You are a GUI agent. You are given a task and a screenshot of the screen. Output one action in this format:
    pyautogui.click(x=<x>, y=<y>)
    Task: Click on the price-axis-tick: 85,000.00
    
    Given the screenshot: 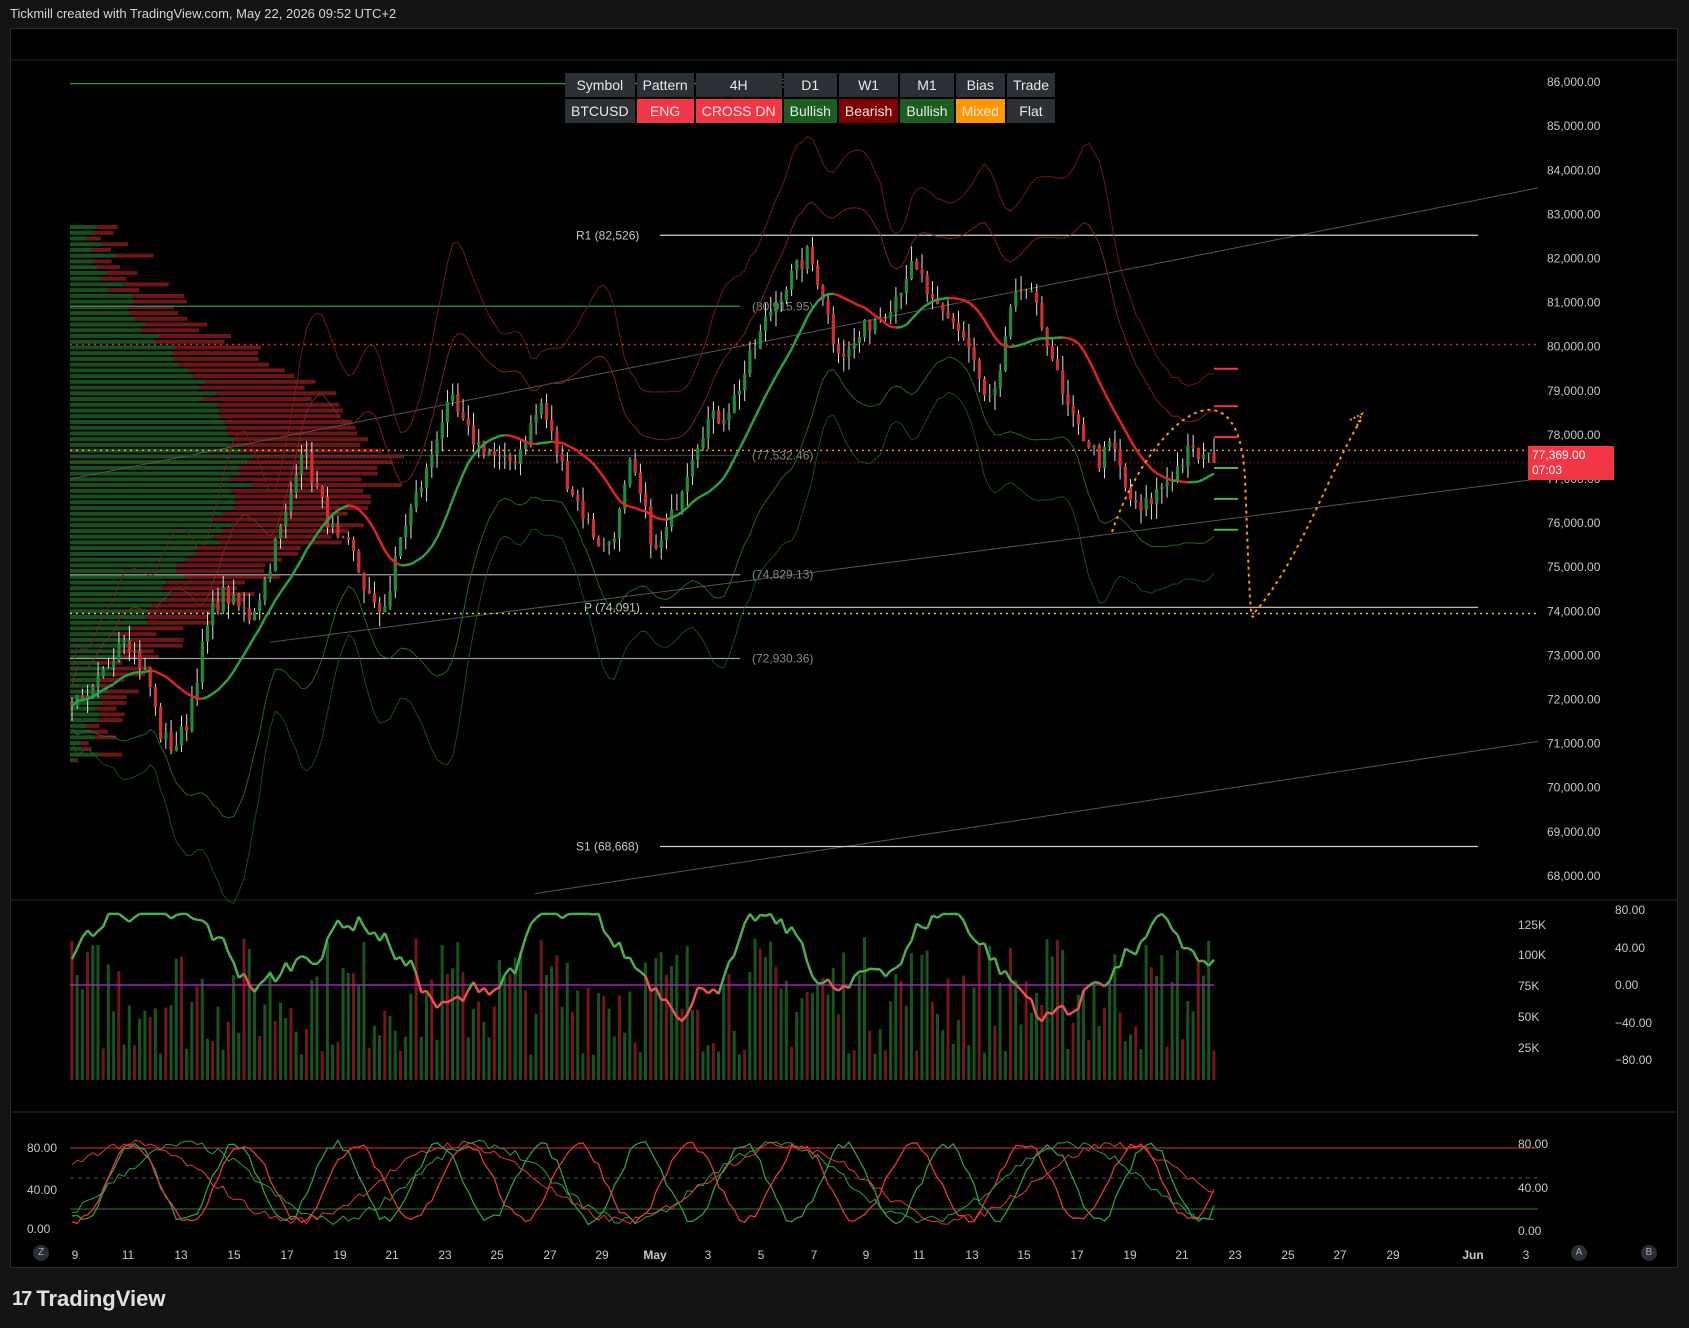 What is the action you would take?
    pyautogui.click(x=1574, y=126)
    